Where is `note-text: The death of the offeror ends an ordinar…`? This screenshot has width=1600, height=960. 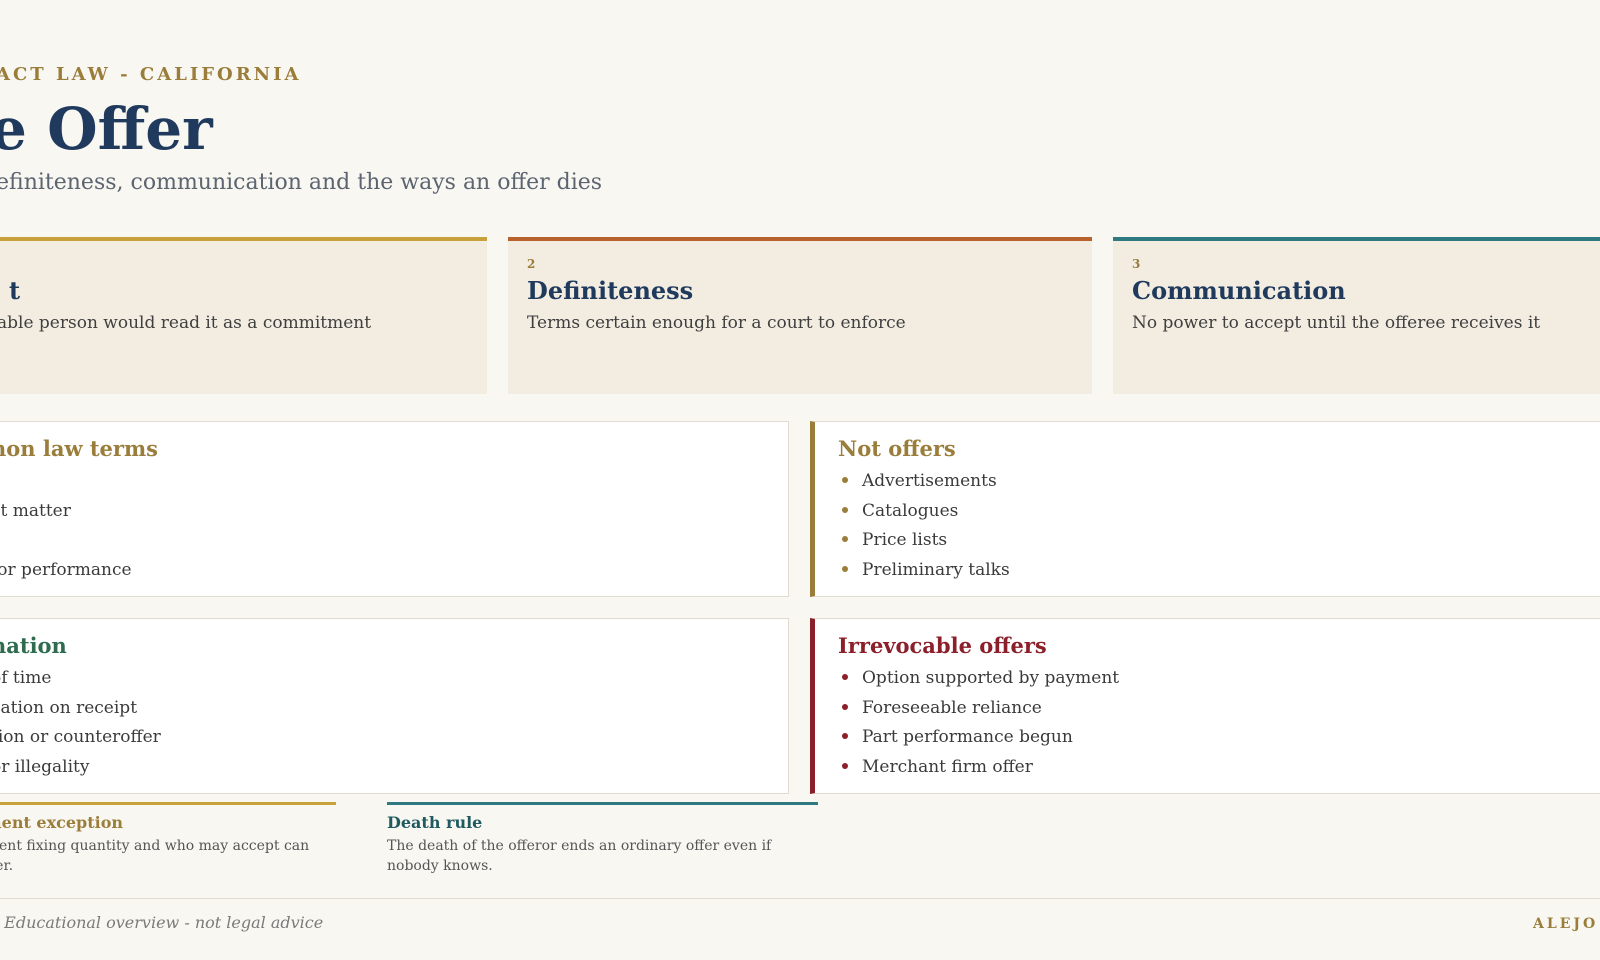
note-text: The death of the offeror ends an ordinar… is located at coordinates (602, 856).